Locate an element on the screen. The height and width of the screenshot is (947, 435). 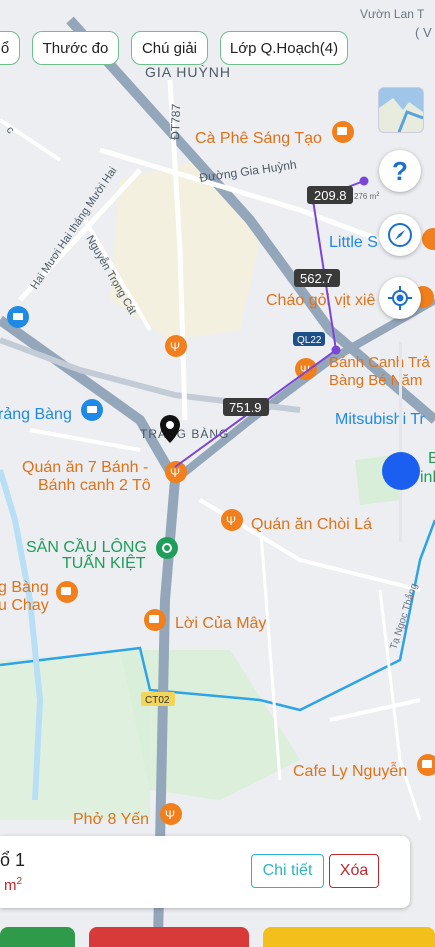
poi-label: Quán ăn 7 Bánh - is located at coordinates (85, 467).